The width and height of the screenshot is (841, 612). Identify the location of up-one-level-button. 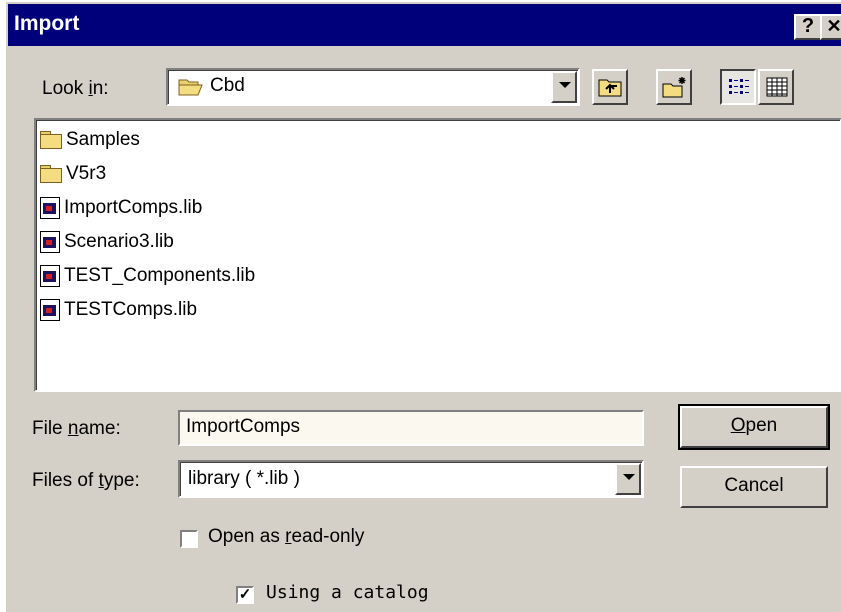
(610, 87).